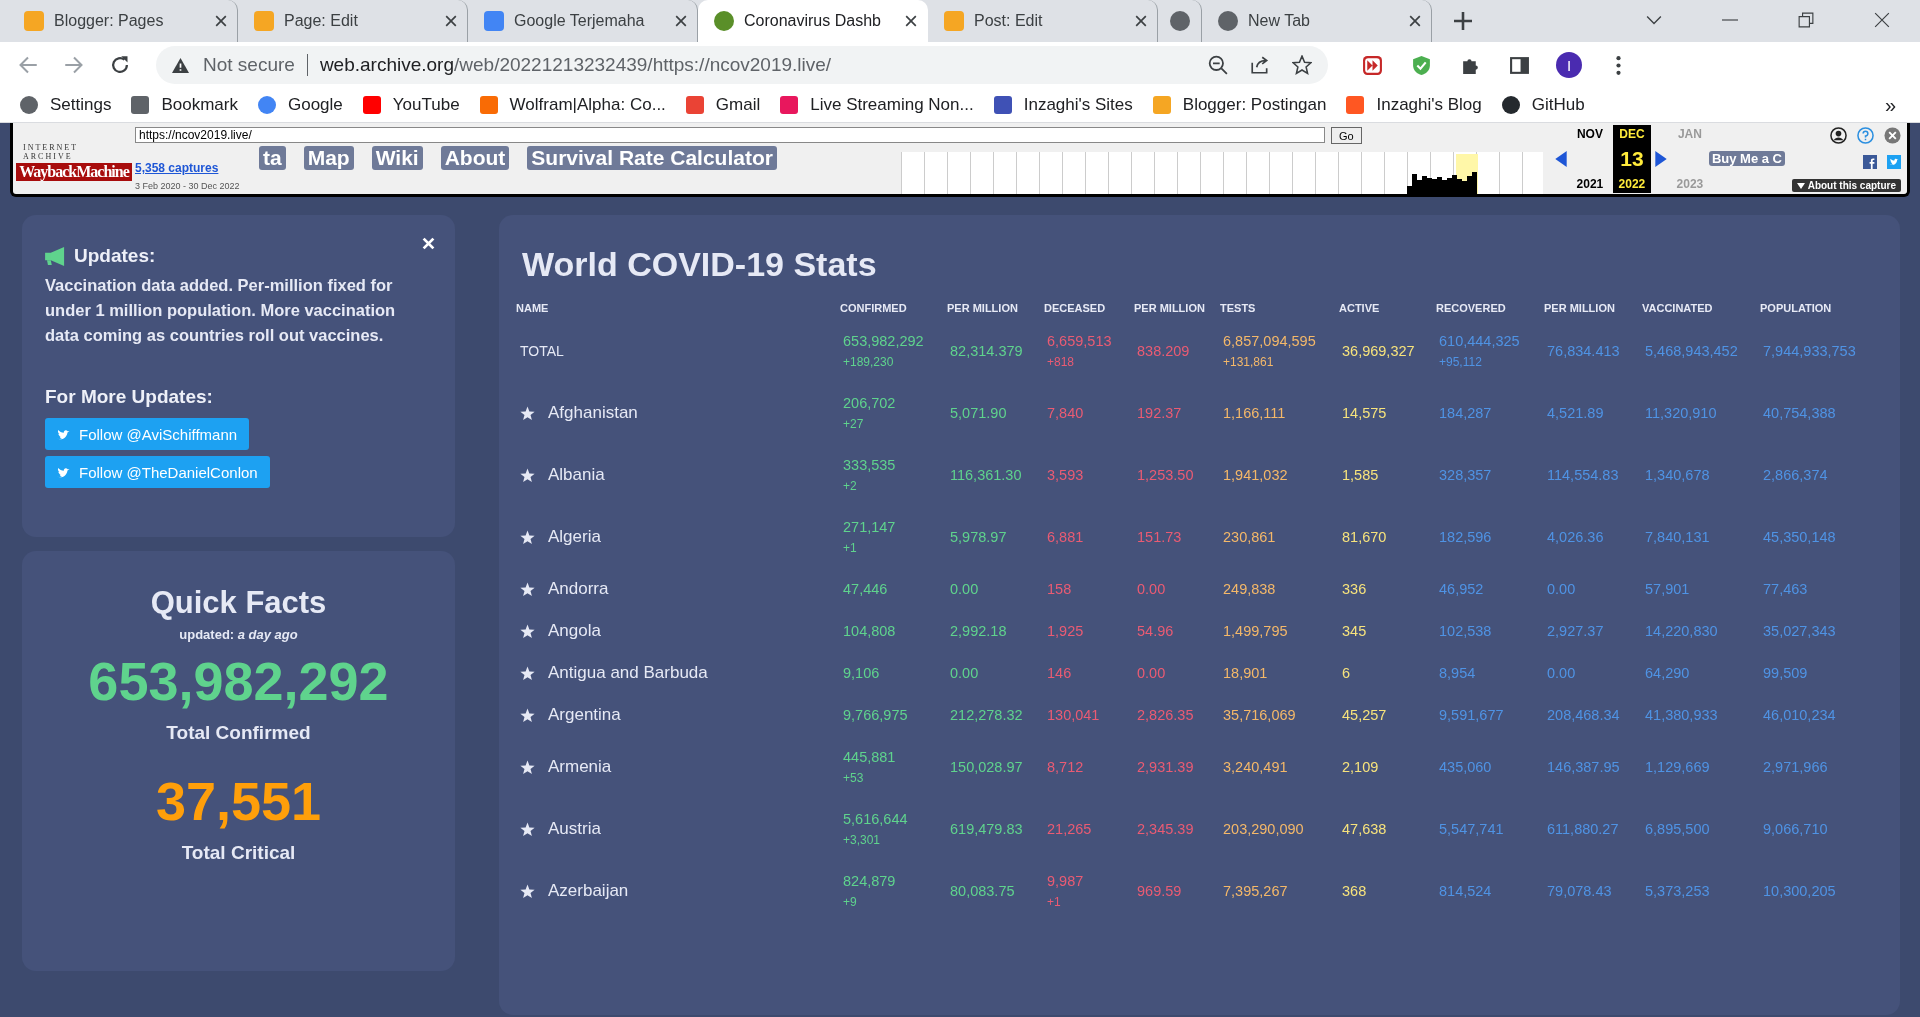 The height and width of the screenshot is (1017, 1920). I want to click on table-cell-text: 435,060, so click(1465, 767).